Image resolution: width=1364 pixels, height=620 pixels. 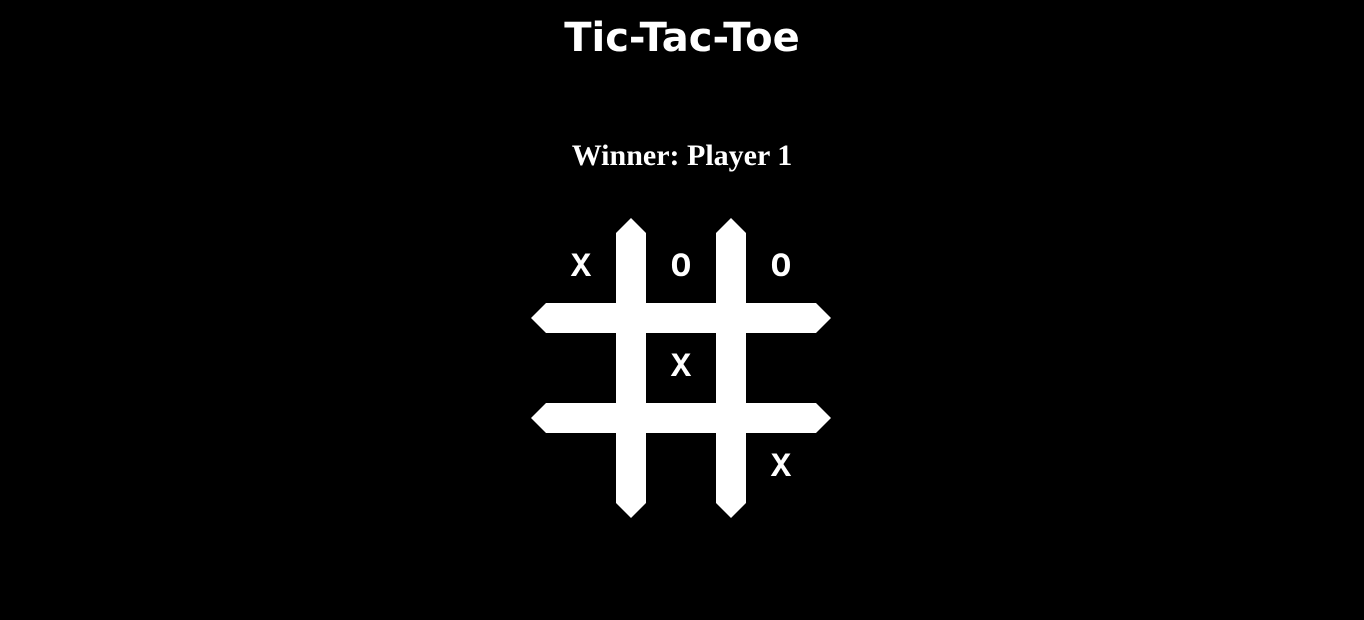 What do you see at coordinates (781, 468) in the screenshot?
I see `cell-8: X` at bounding box center [781, 468].